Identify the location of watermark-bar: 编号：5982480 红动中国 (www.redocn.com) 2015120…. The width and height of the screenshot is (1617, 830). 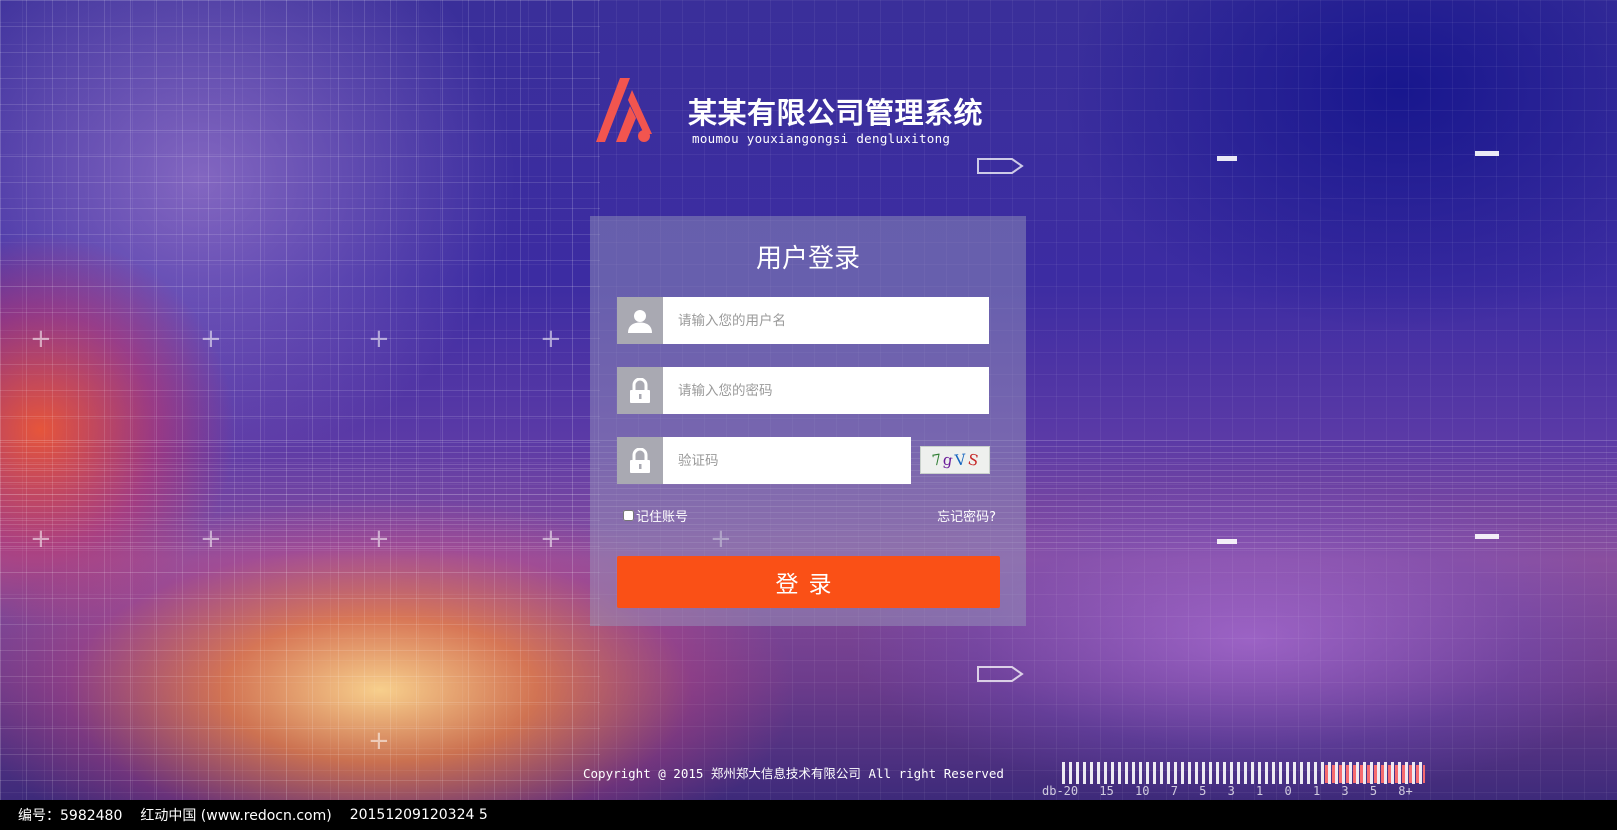
(808, 815).